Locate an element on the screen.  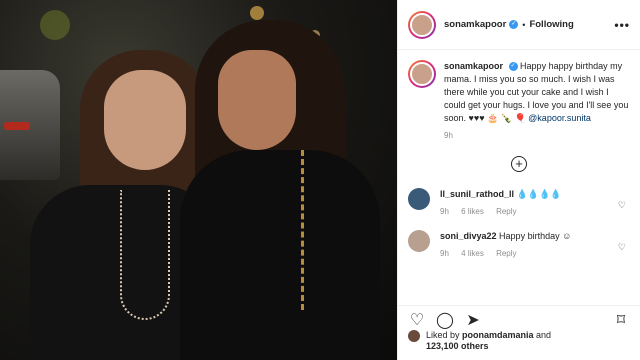
caption-avatar is located at coordinates (422, 74).